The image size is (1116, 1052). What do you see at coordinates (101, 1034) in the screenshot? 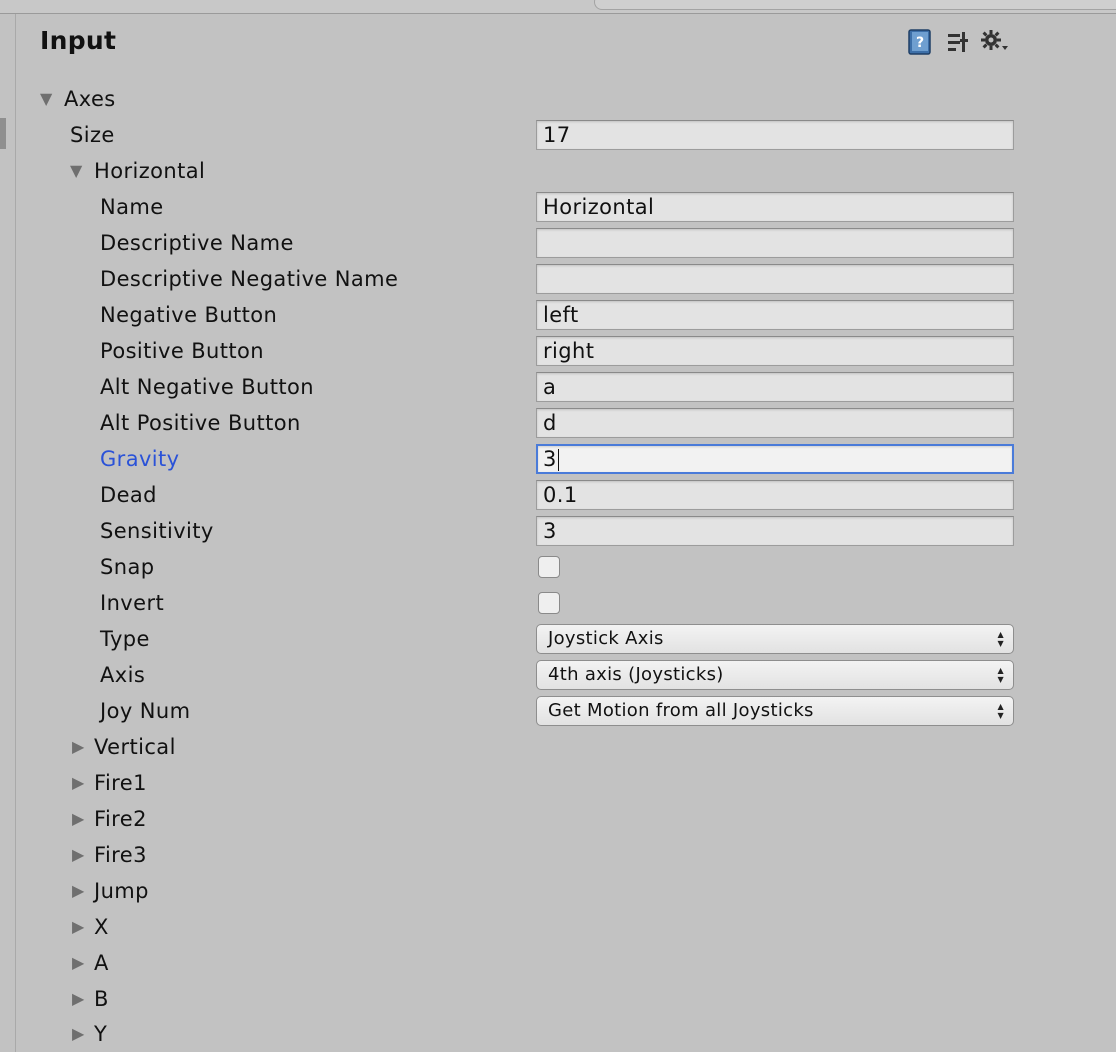
I see `foldout-label: Y` at bounding box center [101, 1034].